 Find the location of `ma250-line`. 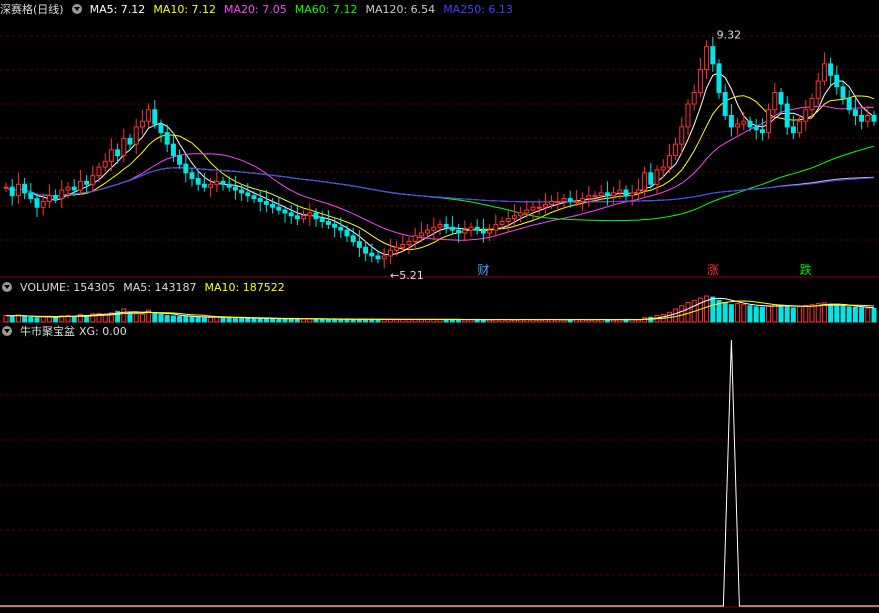

ma250-line is located at coordinates (440, 185).